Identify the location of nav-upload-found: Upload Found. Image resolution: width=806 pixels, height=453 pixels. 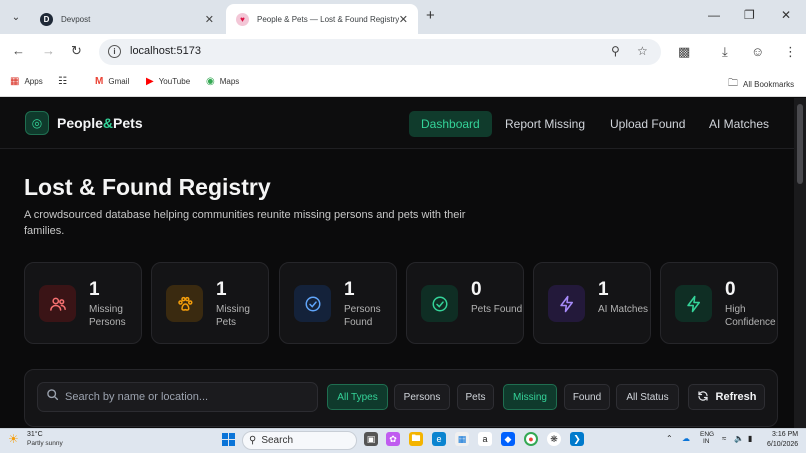
(647, 124).